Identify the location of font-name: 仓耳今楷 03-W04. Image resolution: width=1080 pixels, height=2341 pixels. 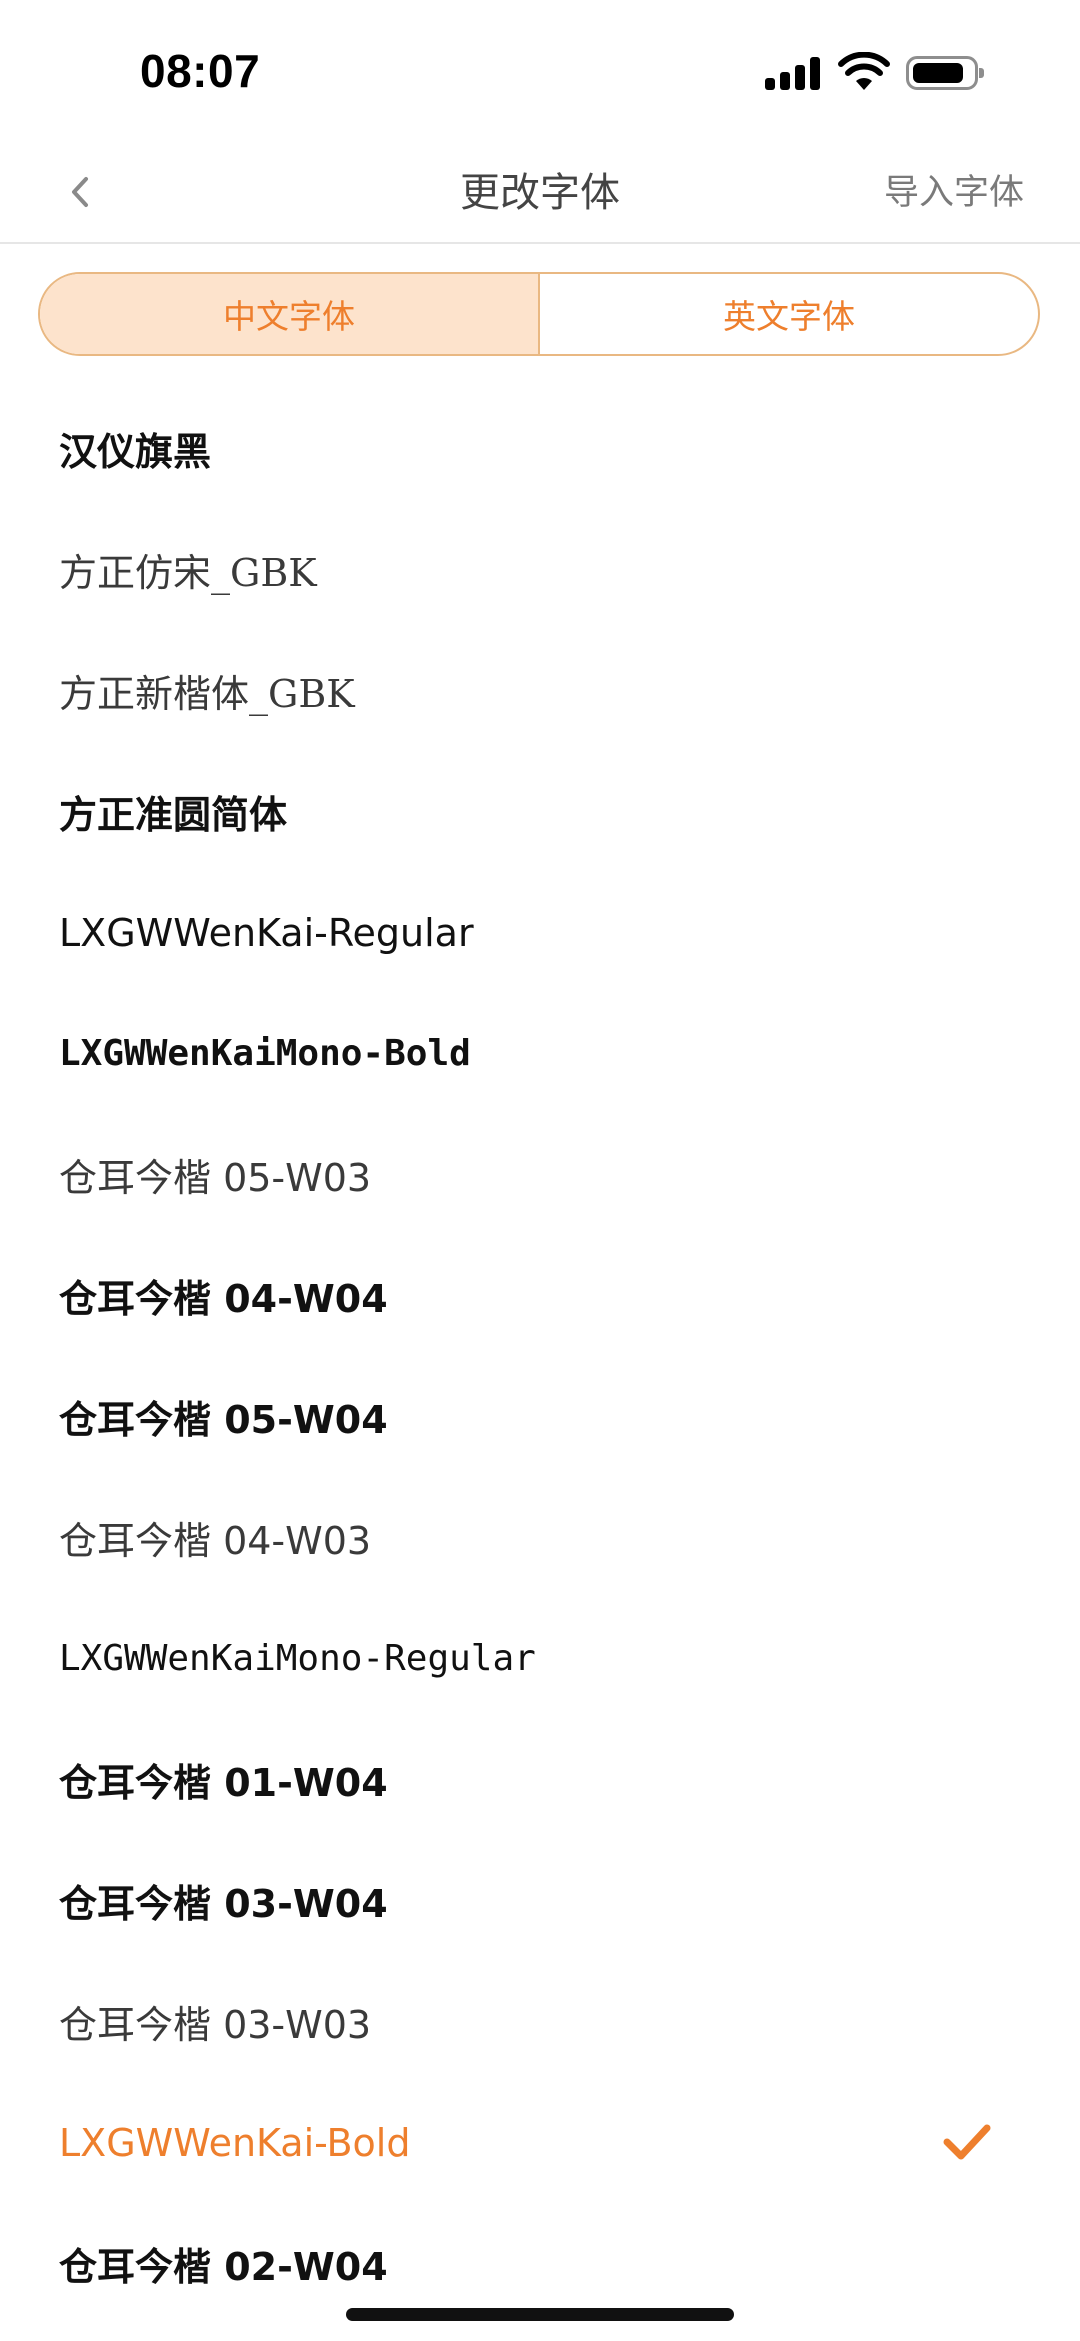
(223, 1904).